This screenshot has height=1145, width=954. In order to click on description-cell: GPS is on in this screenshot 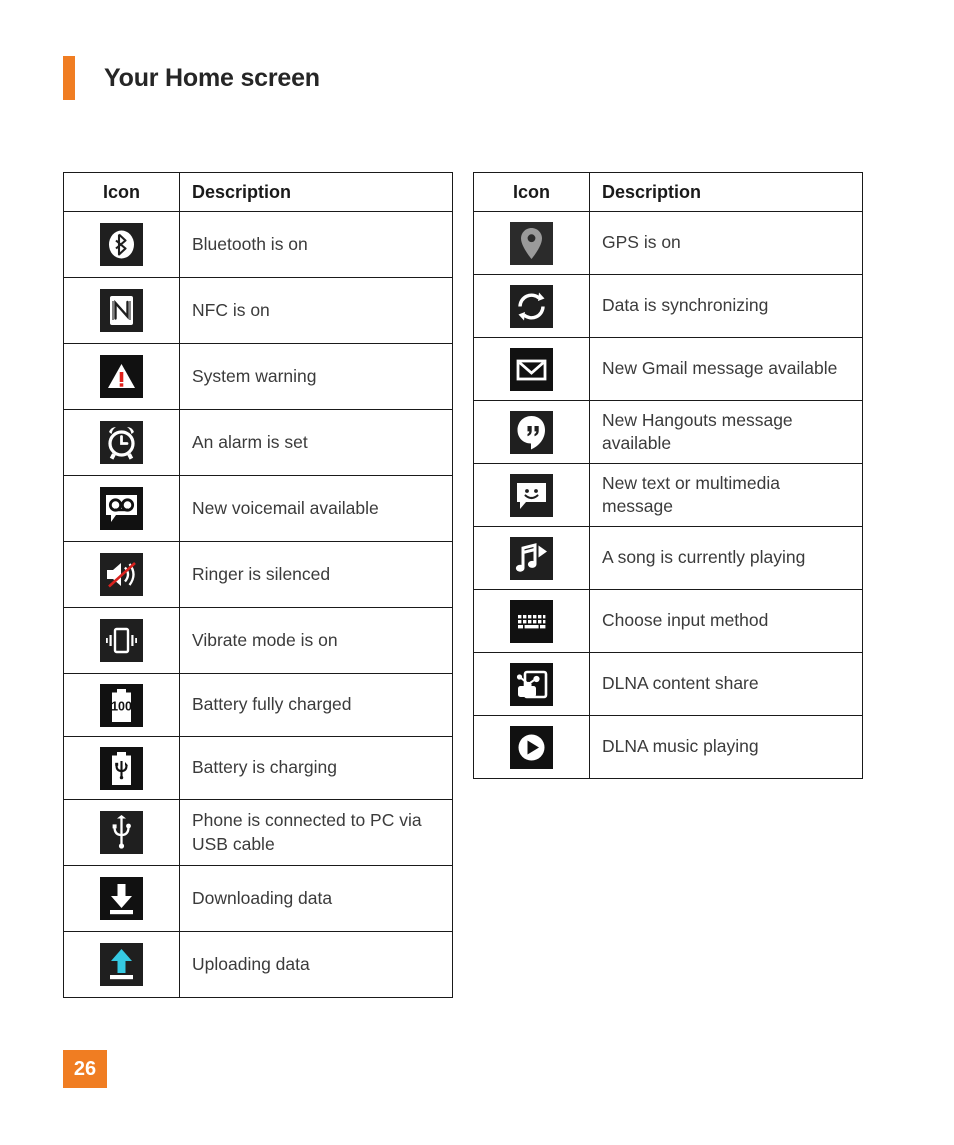, I will do `click(726, 243)`.